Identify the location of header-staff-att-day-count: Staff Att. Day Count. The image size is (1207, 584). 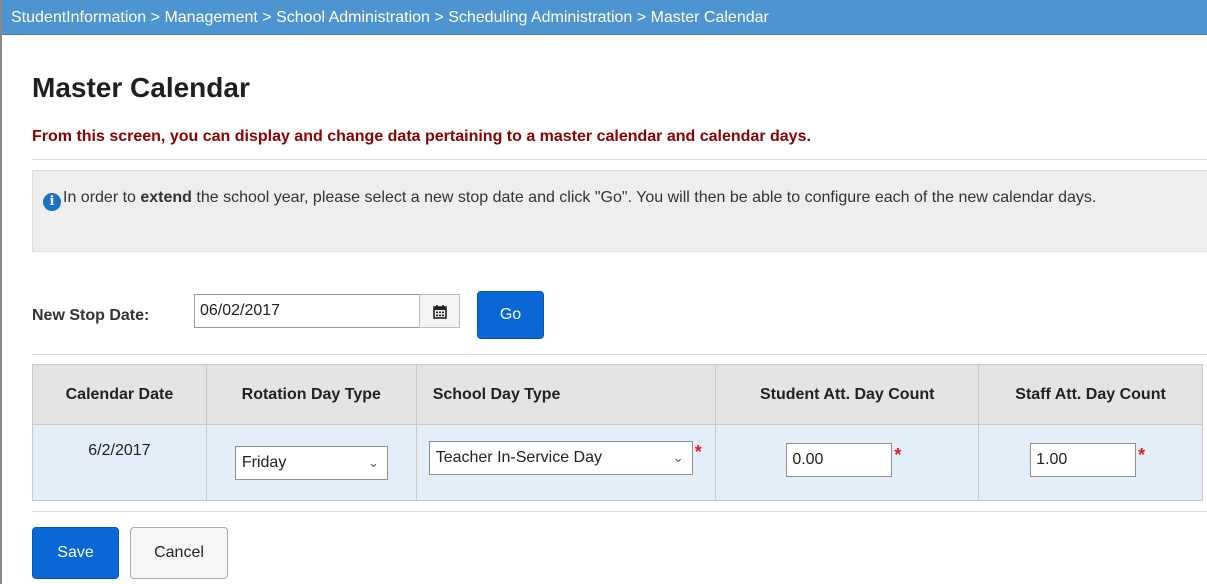
(1090, 394).